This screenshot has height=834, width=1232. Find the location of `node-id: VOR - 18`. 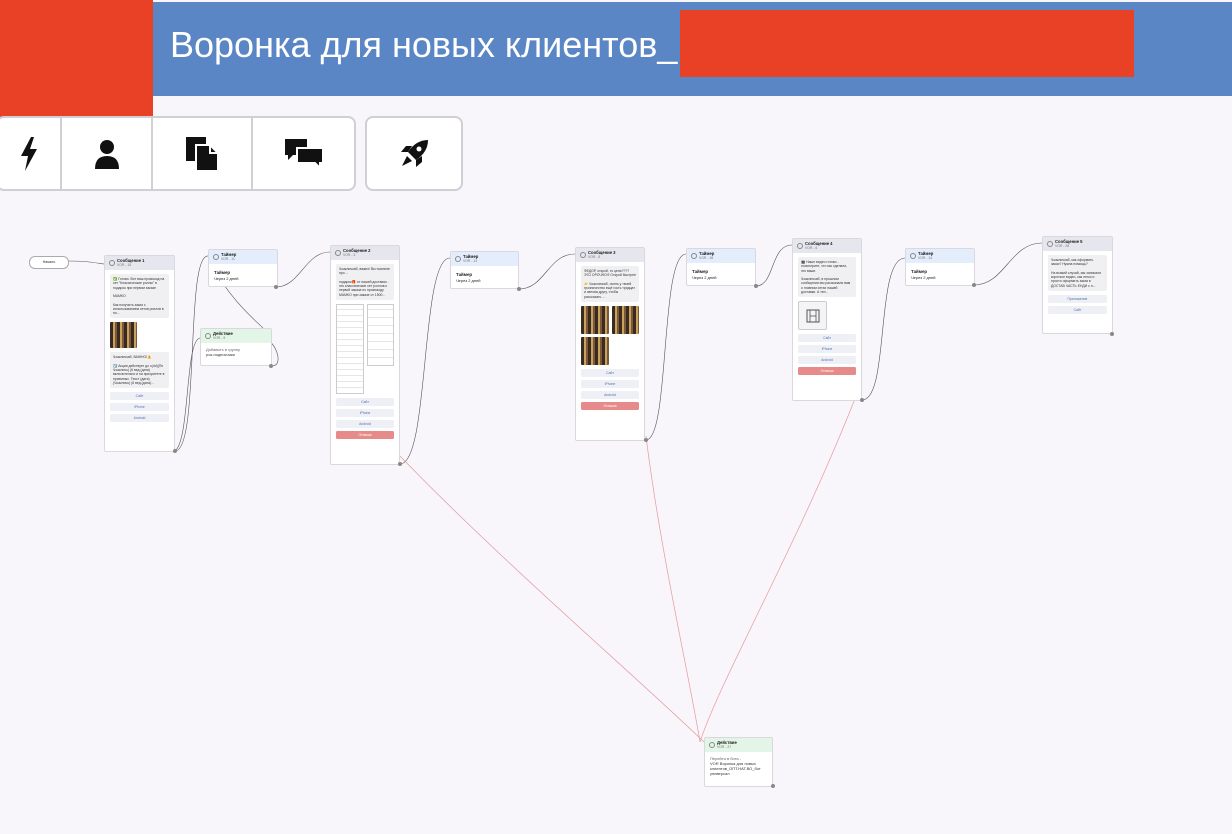

node-id: VOR - 18 is located at coordinates (706, 258).